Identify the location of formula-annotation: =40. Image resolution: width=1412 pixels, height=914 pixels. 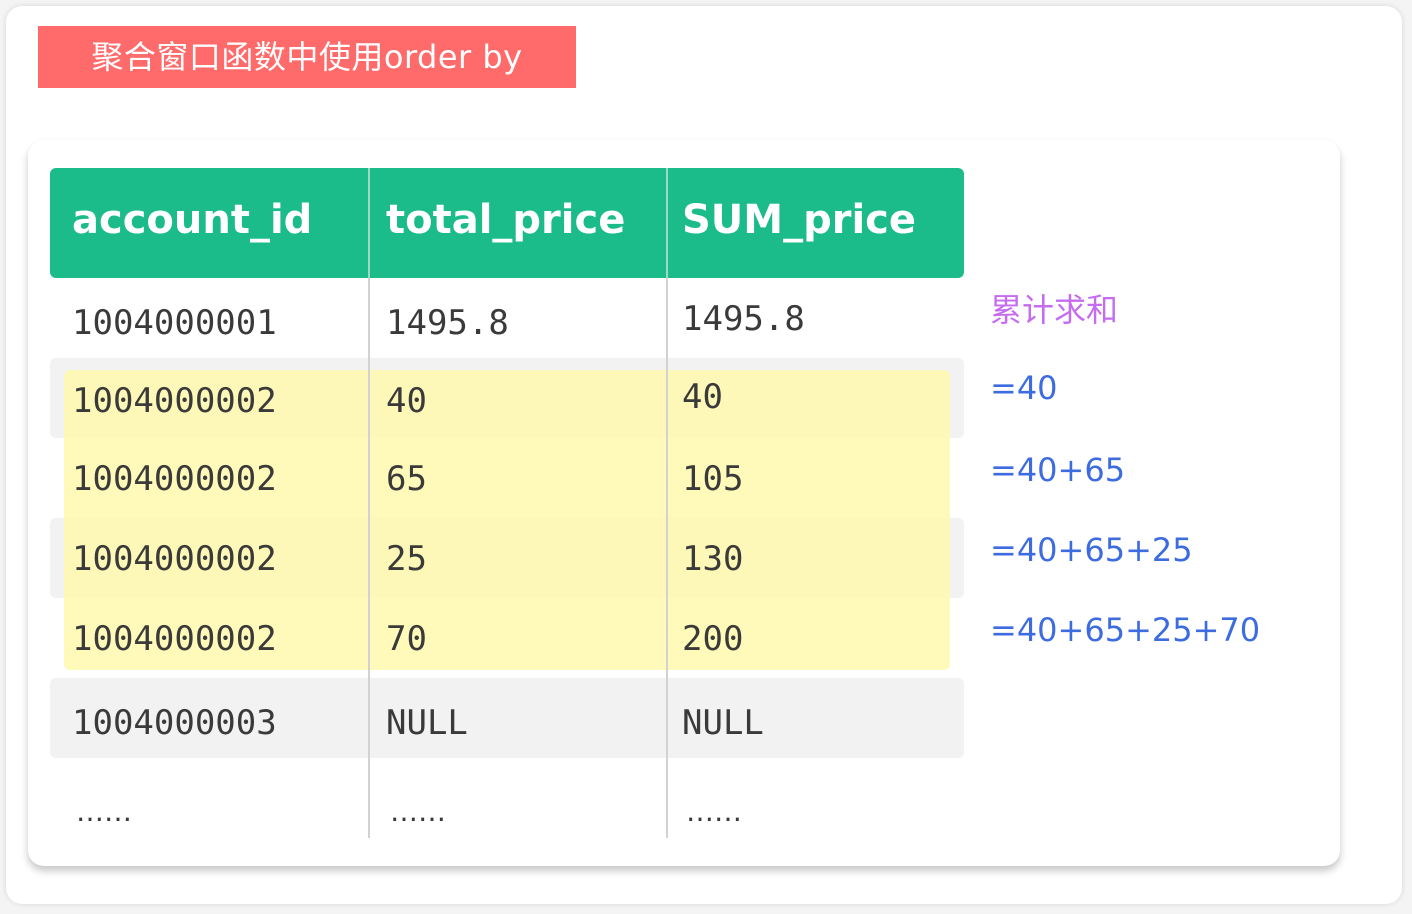
(1024, 388).